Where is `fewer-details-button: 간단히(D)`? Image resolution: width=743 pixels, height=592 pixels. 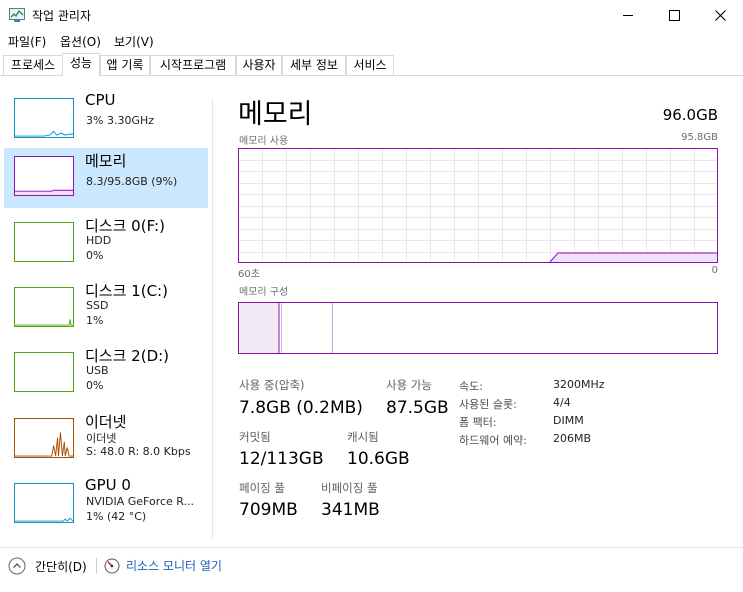
fewer-details-button: 간단히(D) is located at coordinates (47, 566).